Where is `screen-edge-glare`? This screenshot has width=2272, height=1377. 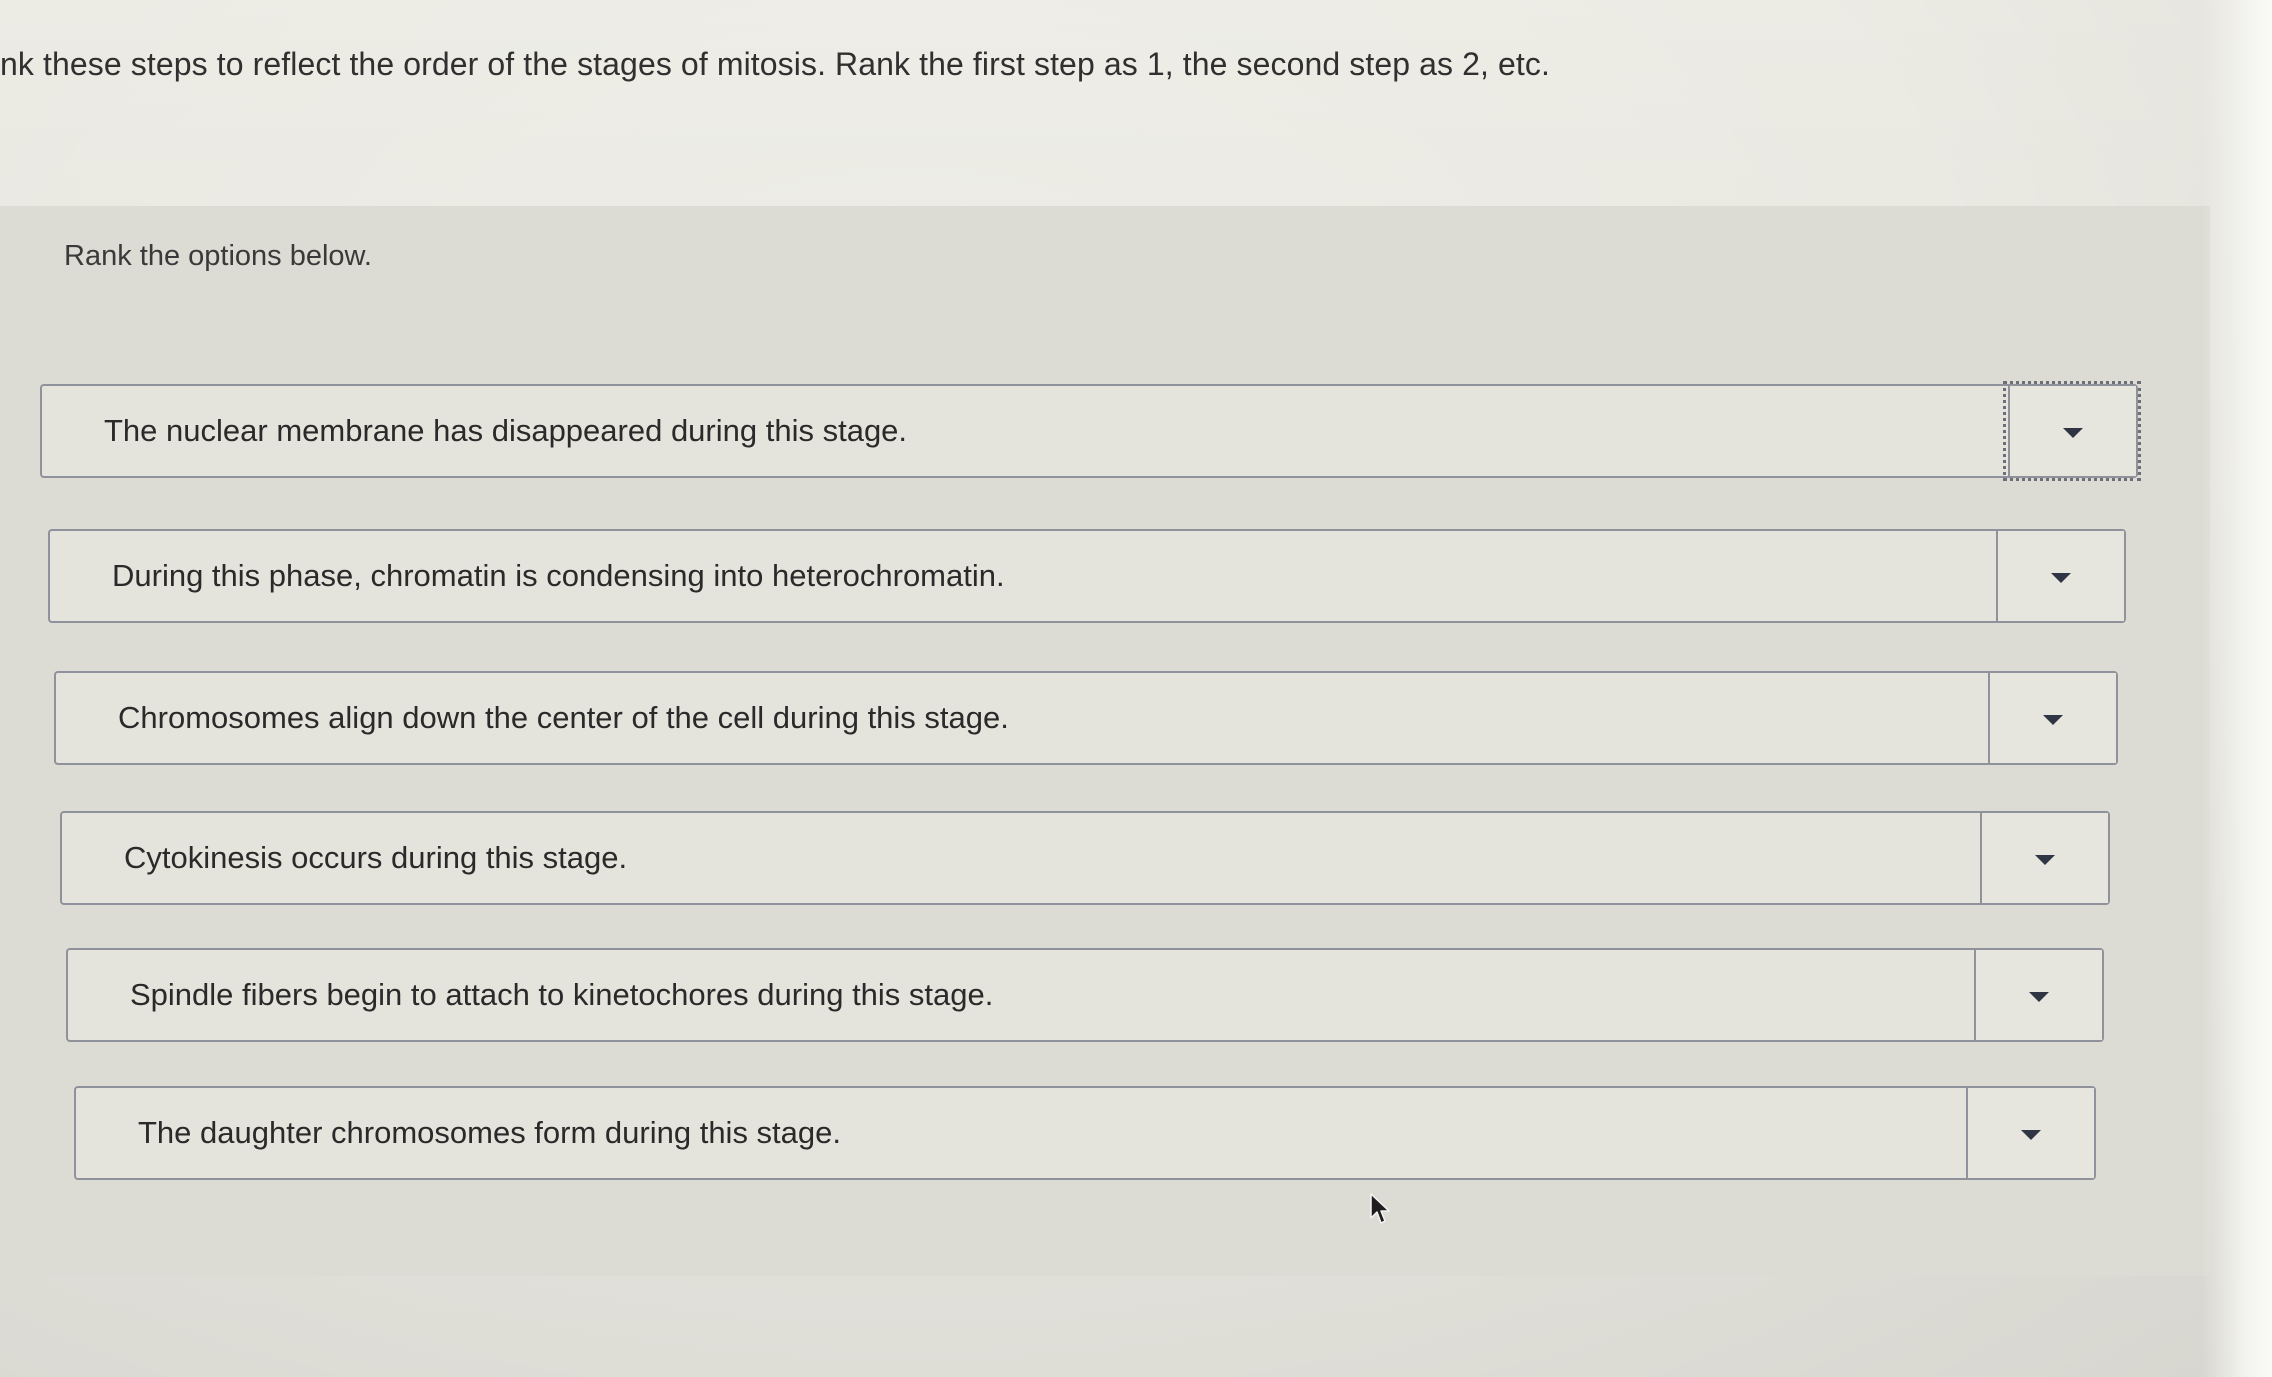
screen-edge-glare is located at coordinates (2237, 688).